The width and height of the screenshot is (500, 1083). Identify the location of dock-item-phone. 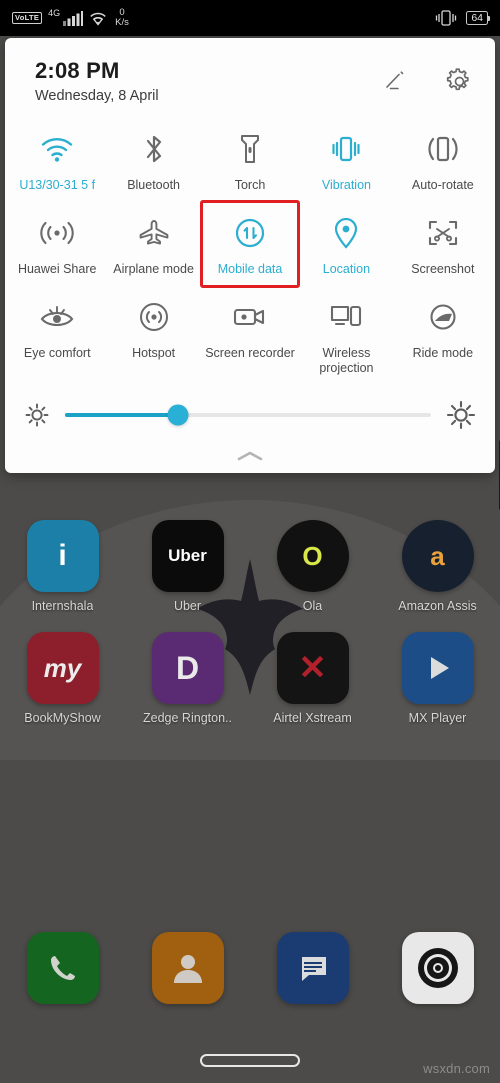
(62, 968).